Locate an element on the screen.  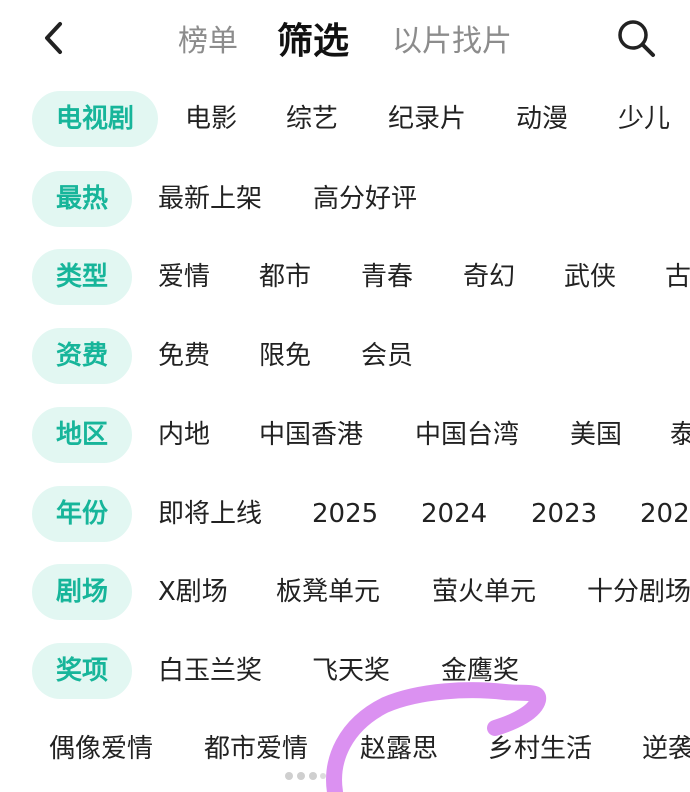
filter-row-year: 年份 即将上线 2025 2024 2023 2022 is located at coordinates (345, 514).